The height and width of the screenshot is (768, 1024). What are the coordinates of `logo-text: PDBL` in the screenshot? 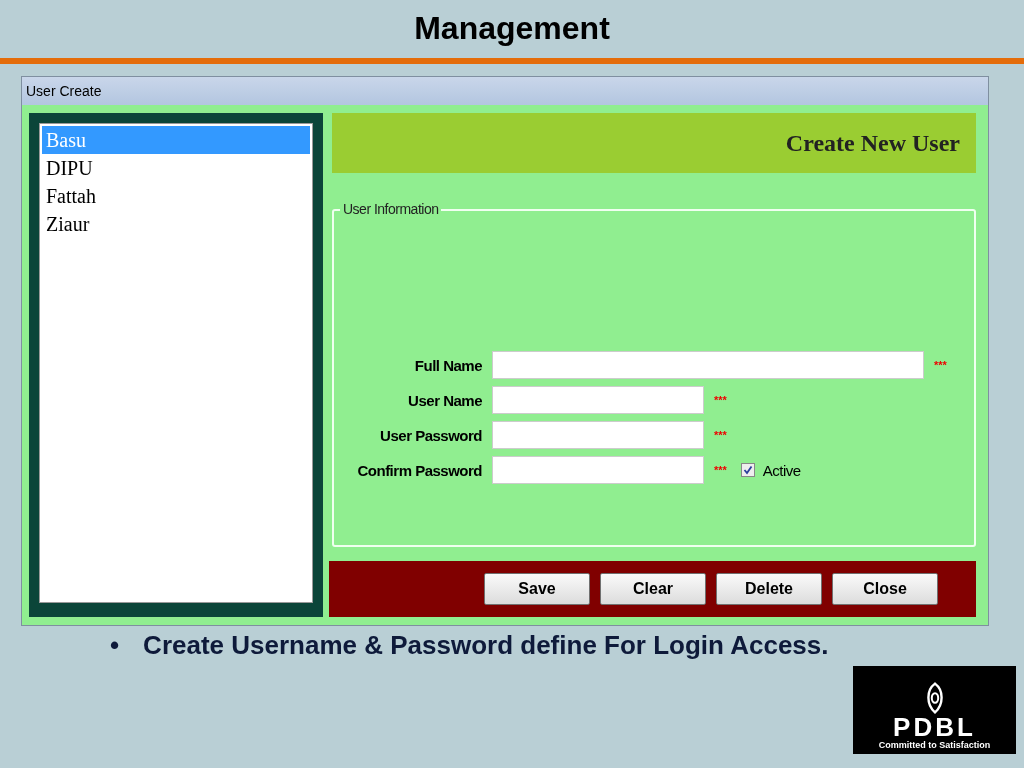 It's located at (934, 727).